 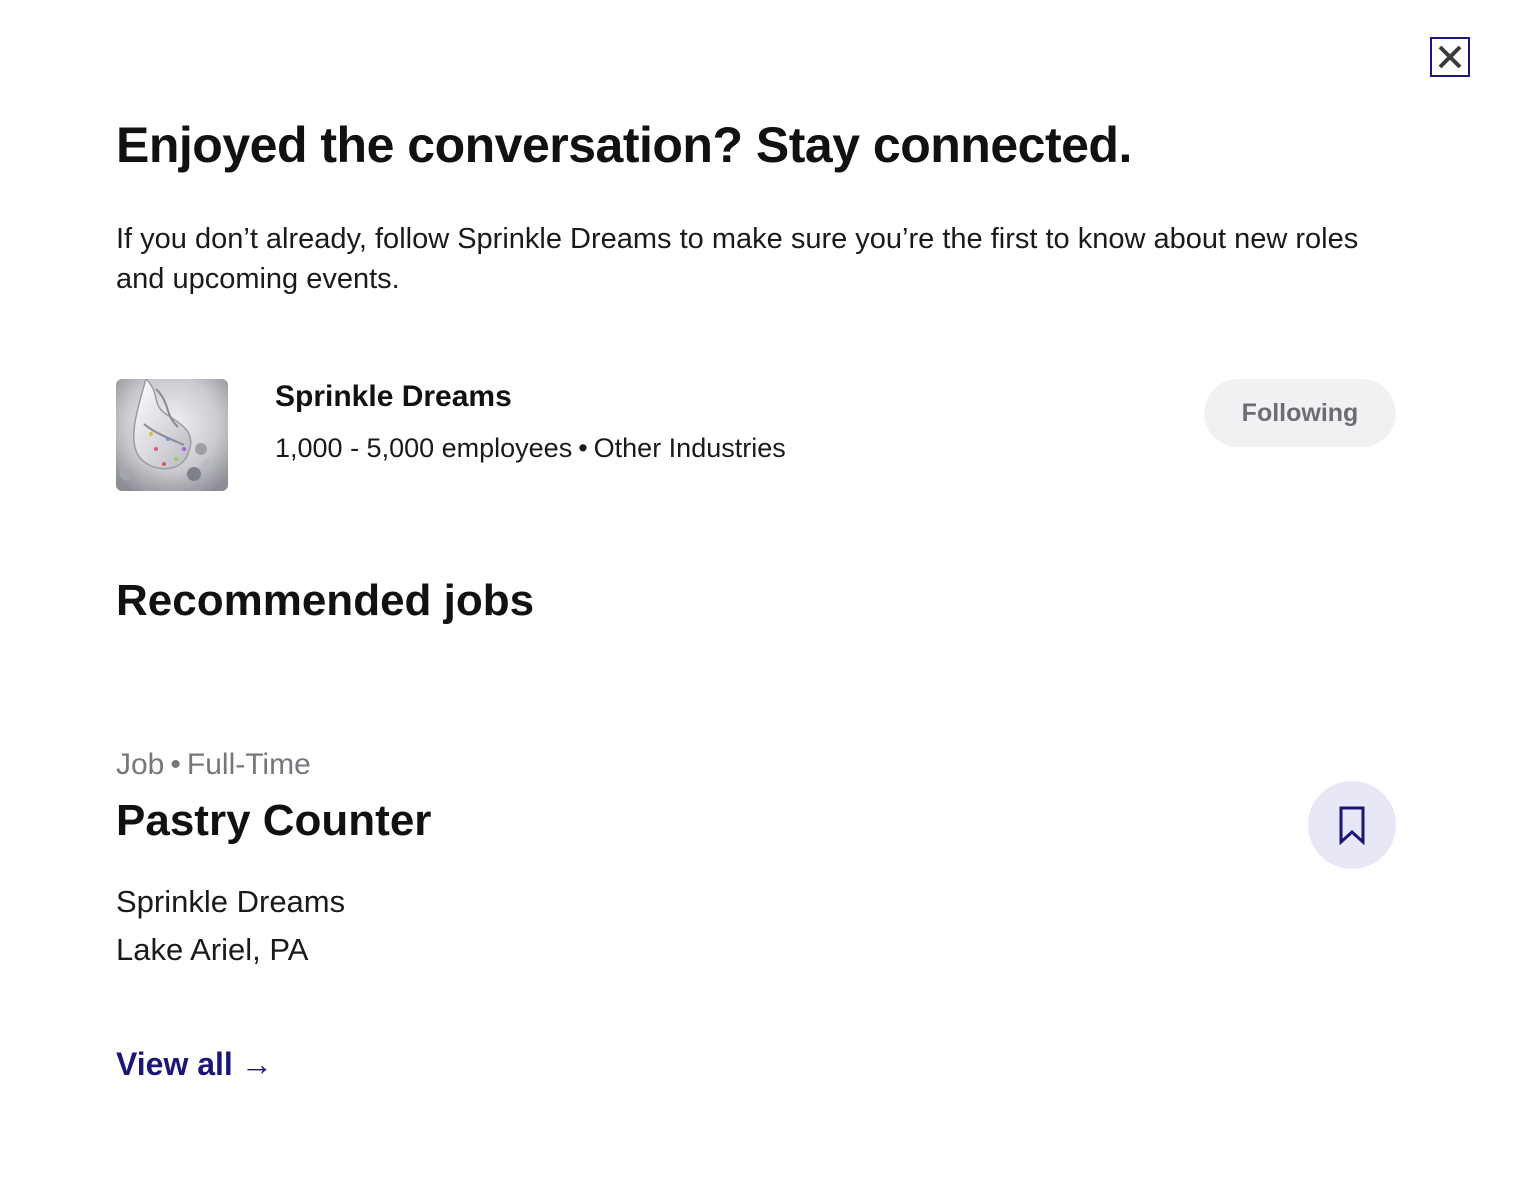 I want to click on recommended-jobs-title: Recommended jobs, so click(x=325, y=600).